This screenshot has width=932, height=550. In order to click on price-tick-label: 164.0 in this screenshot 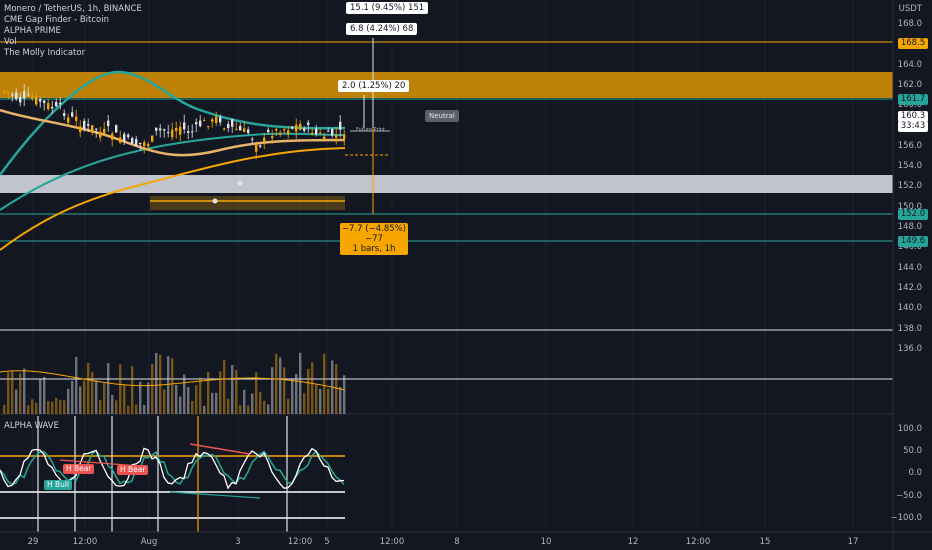, I will do `click(909, 64)`.